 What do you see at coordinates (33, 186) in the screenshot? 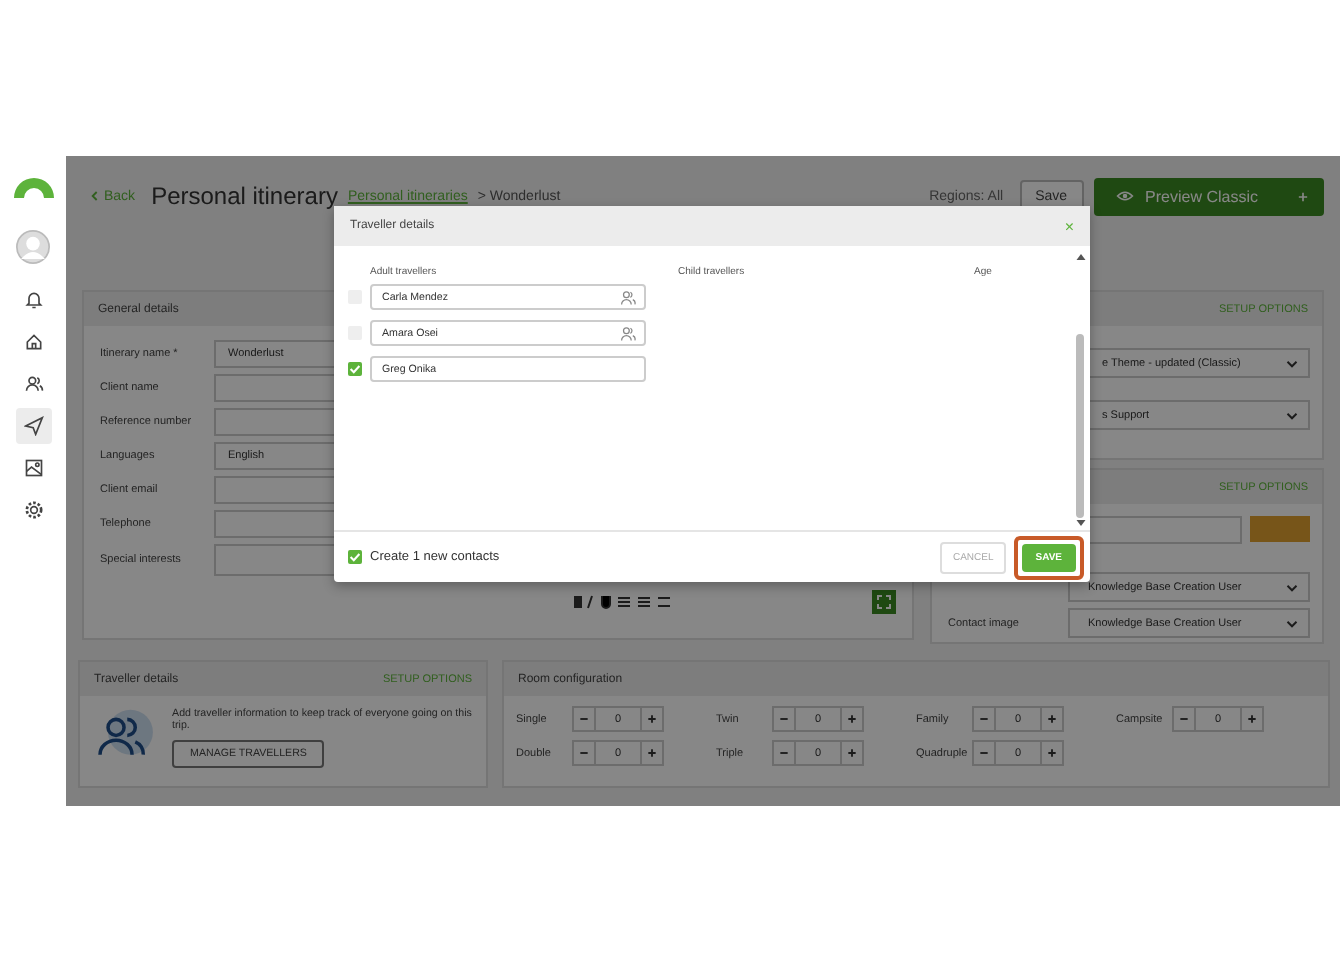
I see `logo-icon` at bounding box center [33, 186].